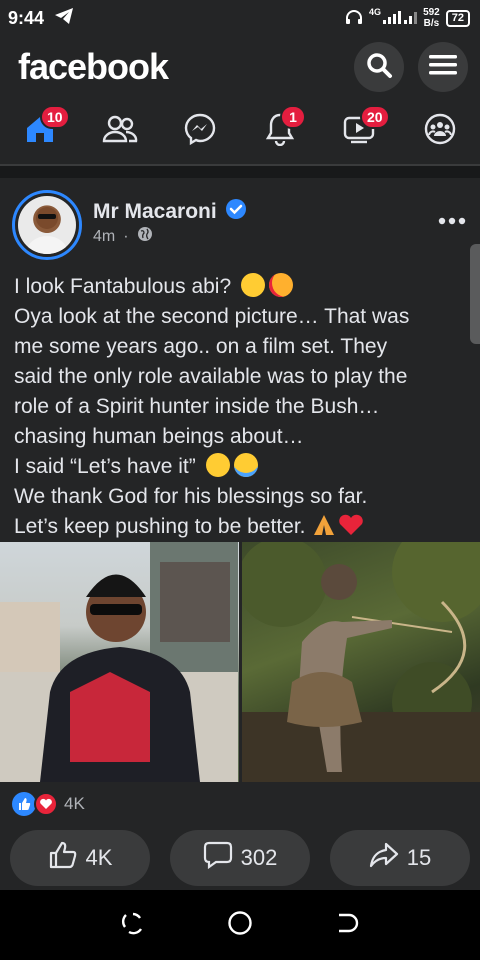 This screenshot has height=960, width=480. I want to click on love-reaction-icon, so click(46, 804).